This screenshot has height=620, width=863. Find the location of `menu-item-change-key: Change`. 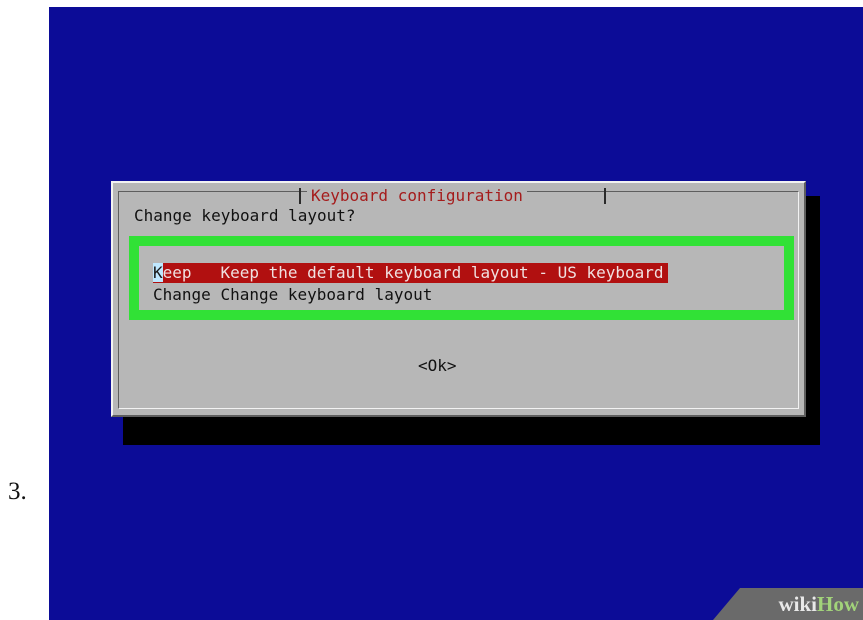

menu-item-change-key: Change is located at coordinates (182, 294).